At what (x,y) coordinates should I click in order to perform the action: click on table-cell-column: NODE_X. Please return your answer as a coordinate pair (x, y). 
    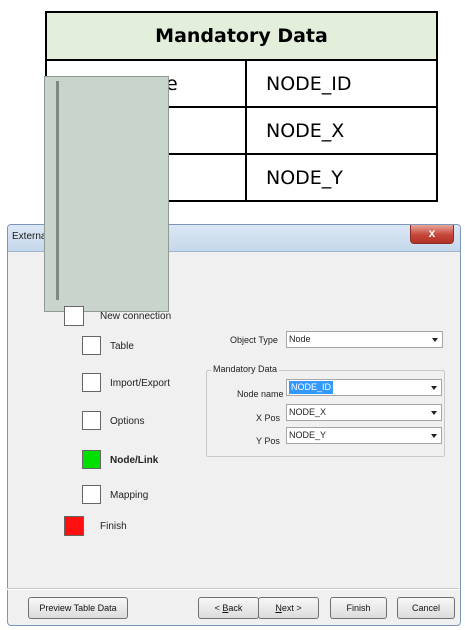
    Looking at the image, I should click on (341, 130).